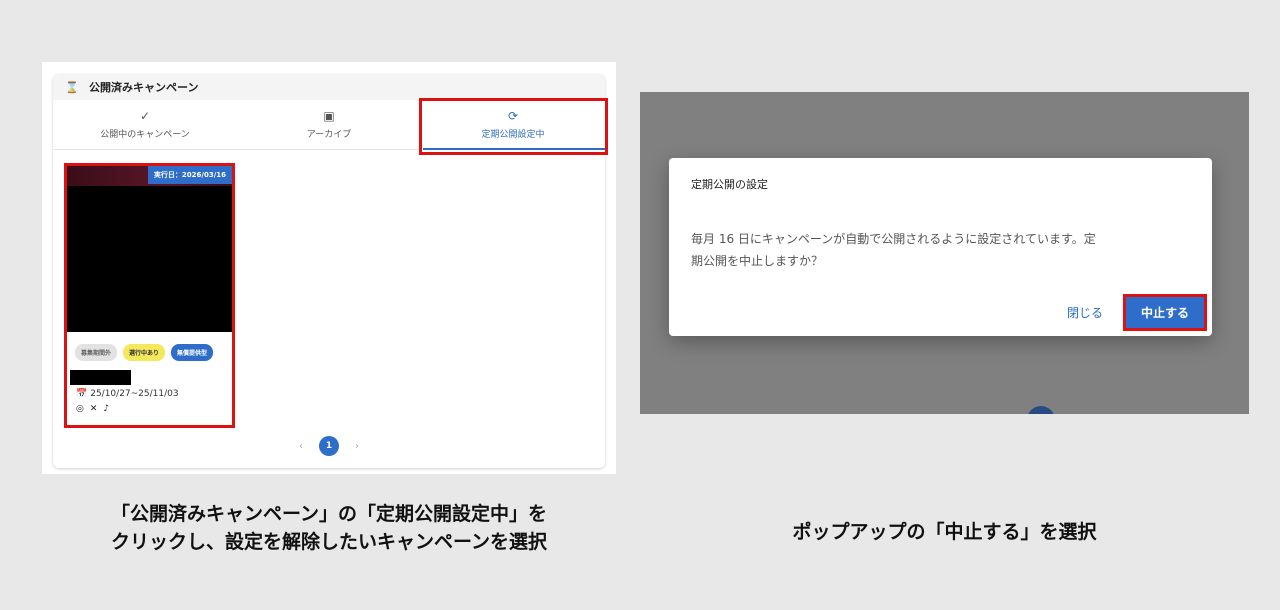 This screenshot has height=610, width=1280. I want to click on page-number-button: 1, so click(329, 446).